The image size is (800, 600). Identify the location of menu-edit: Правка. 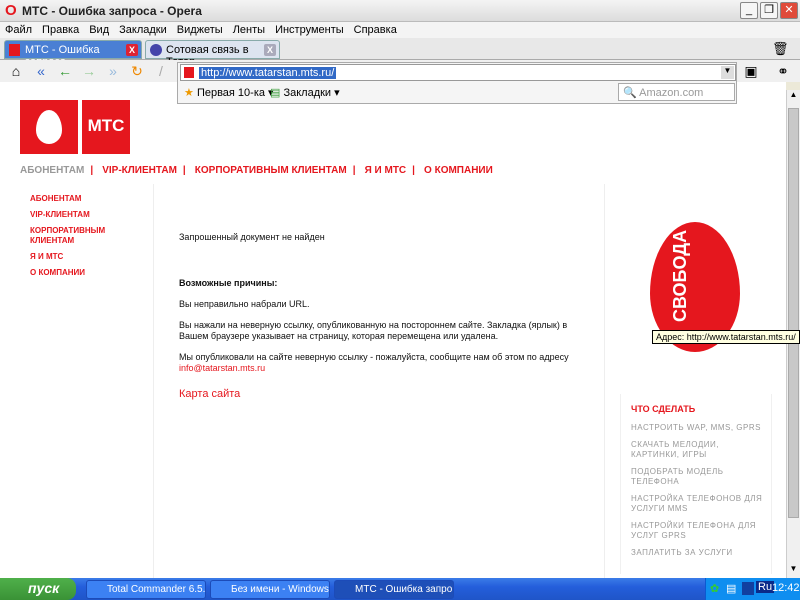
(60, 30).